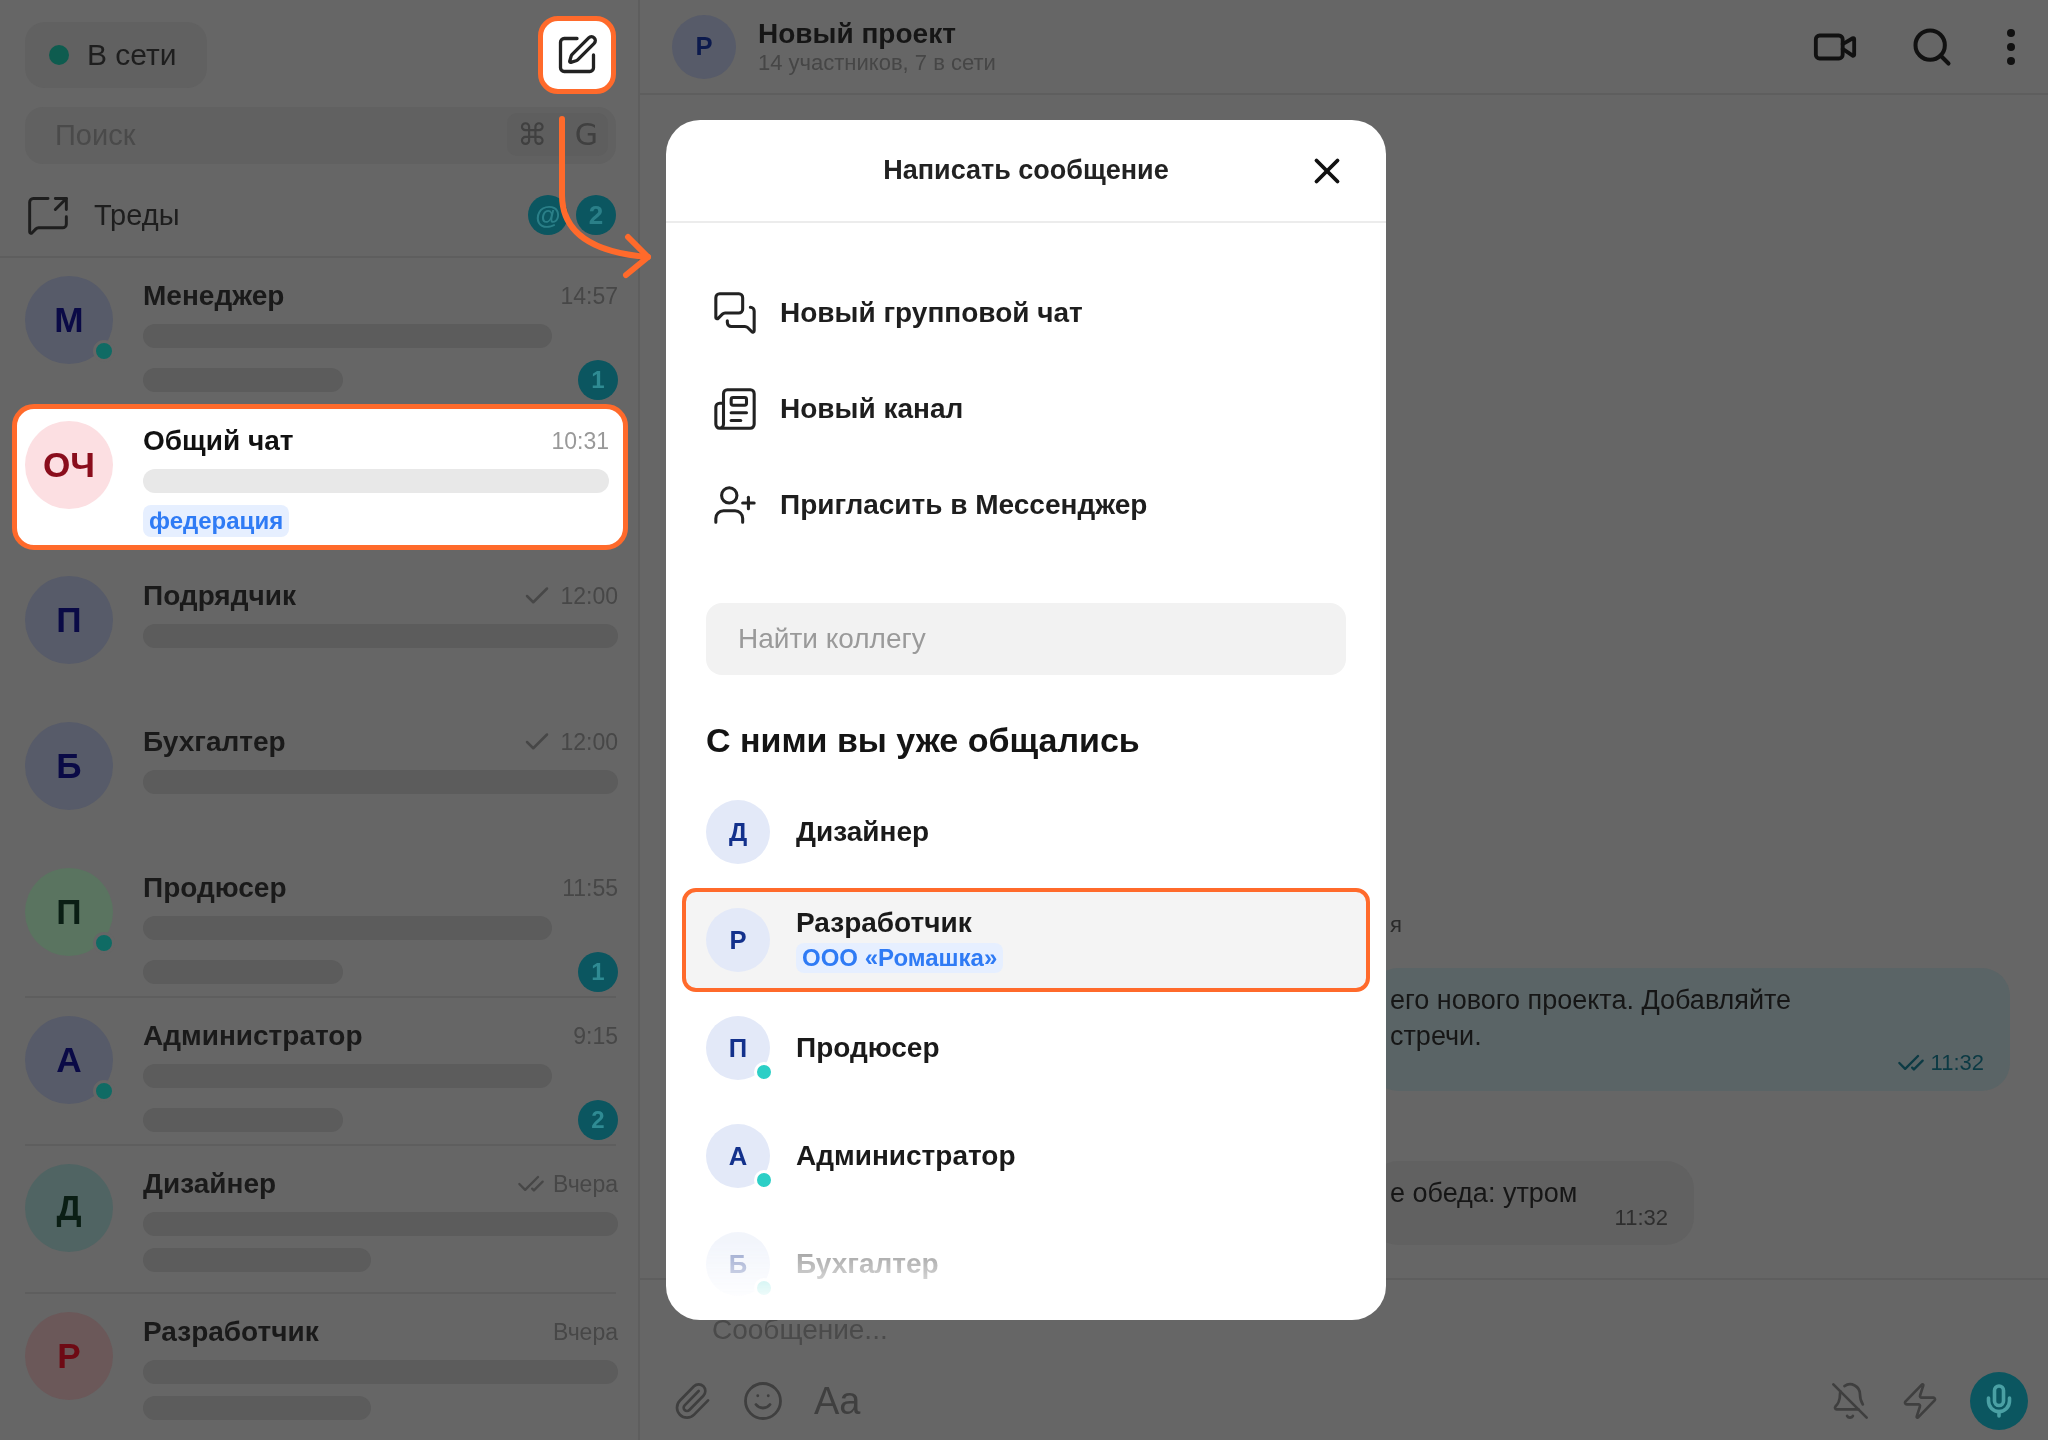 The image size is (2048, 1440). What do you see at coordinates (219, 596) in the screenshot?
I see `chat-name: Подрядчик` at bounding box center [219, 596].